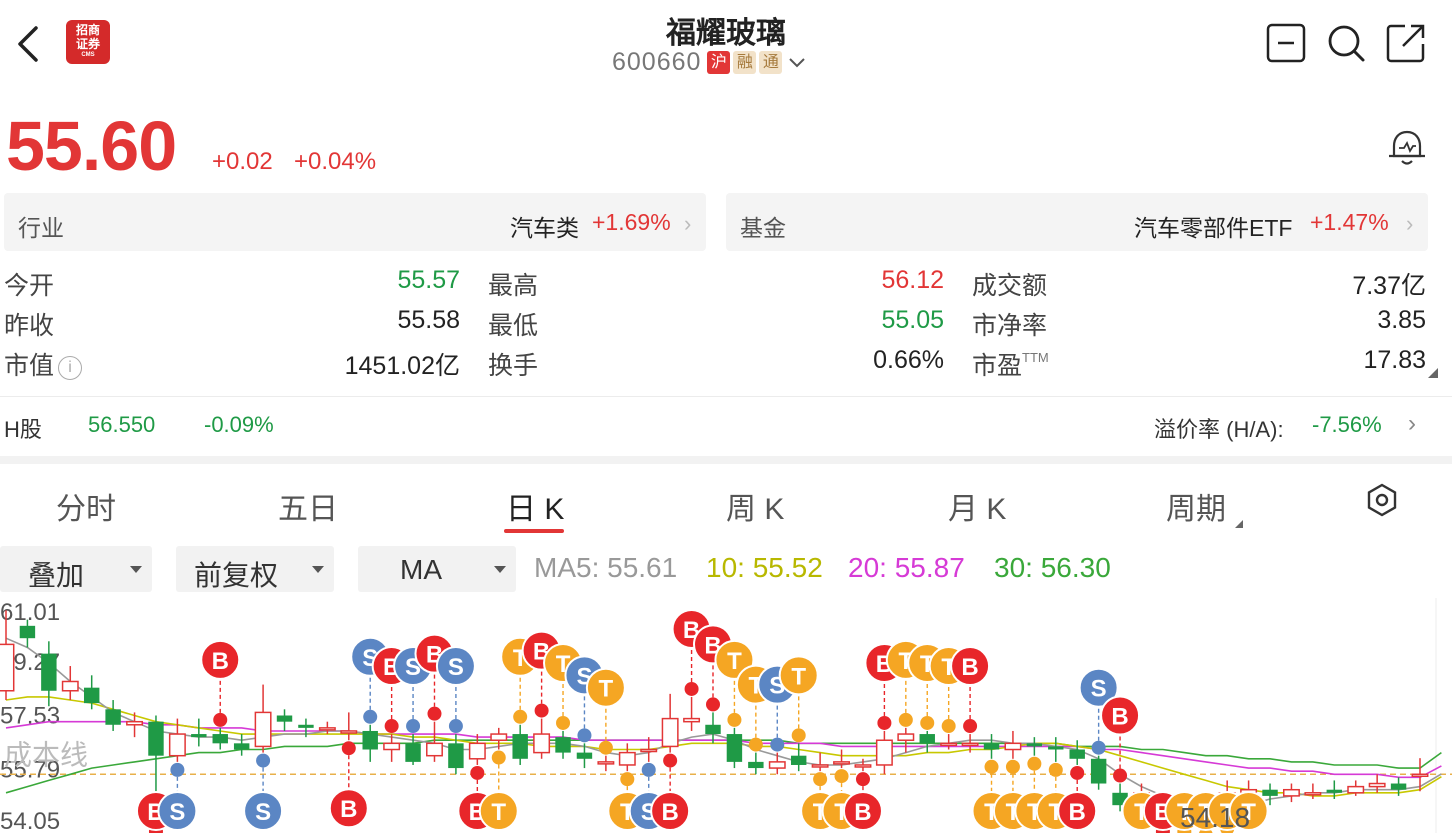 This screenshot has width=1452, height=833. I want to click on pe-label: 市盈TTM, so click(1010, 365).